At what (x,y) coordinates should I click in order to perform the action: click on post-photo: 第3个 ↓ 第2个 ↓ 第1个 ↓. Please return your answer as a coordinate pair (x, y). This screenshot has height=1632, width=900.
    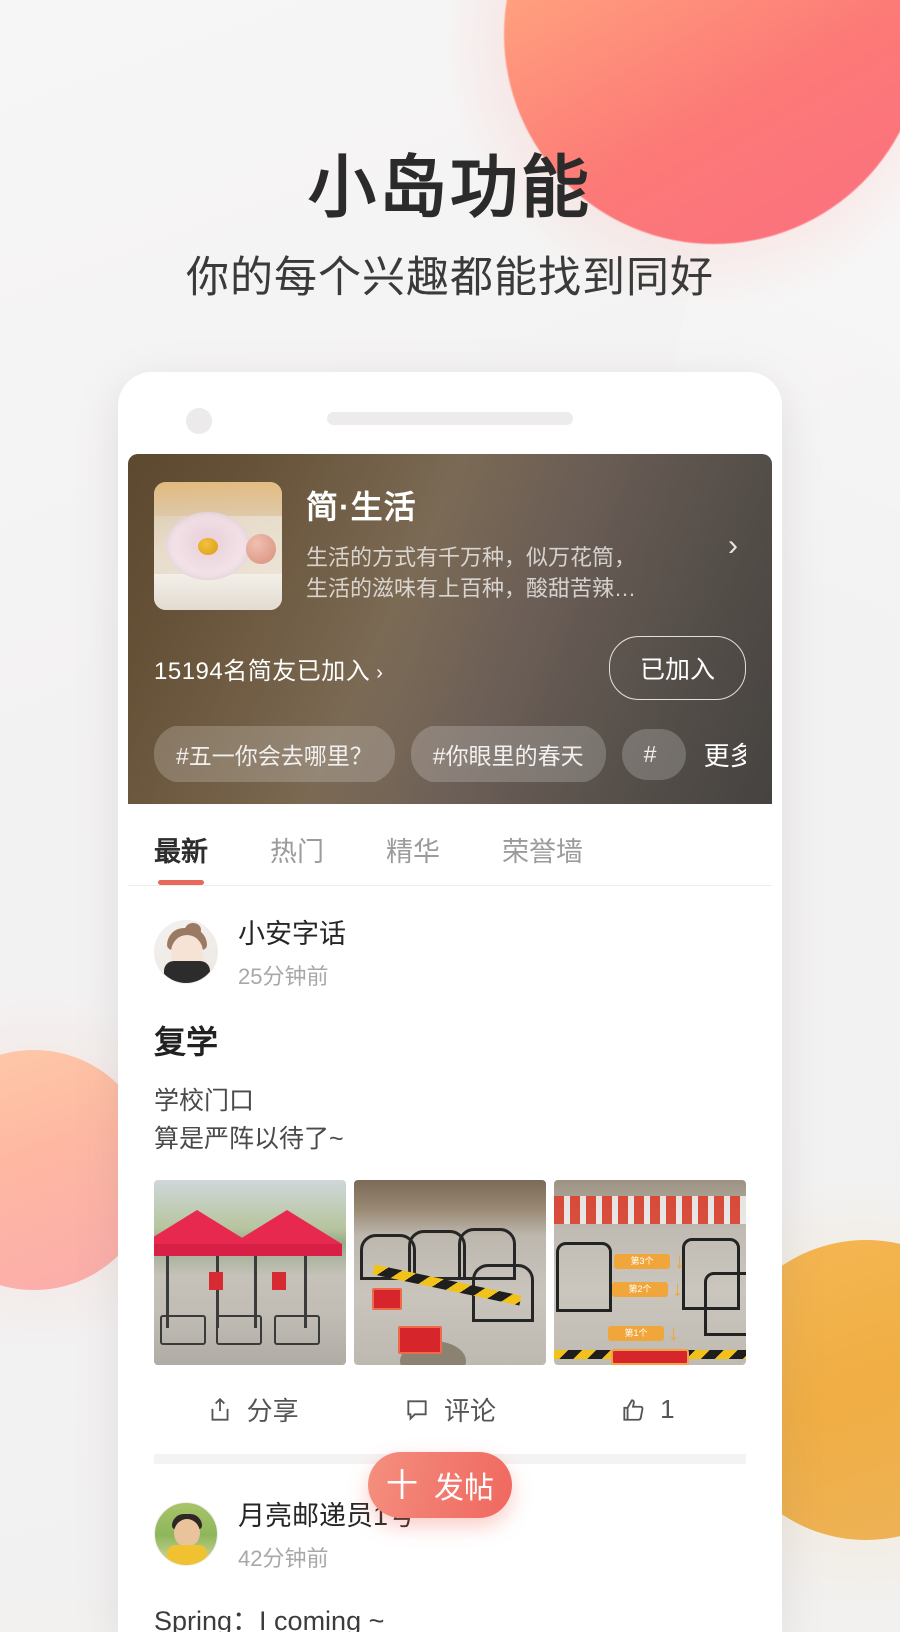
    Looking at the image, I should click on (650, 1272).